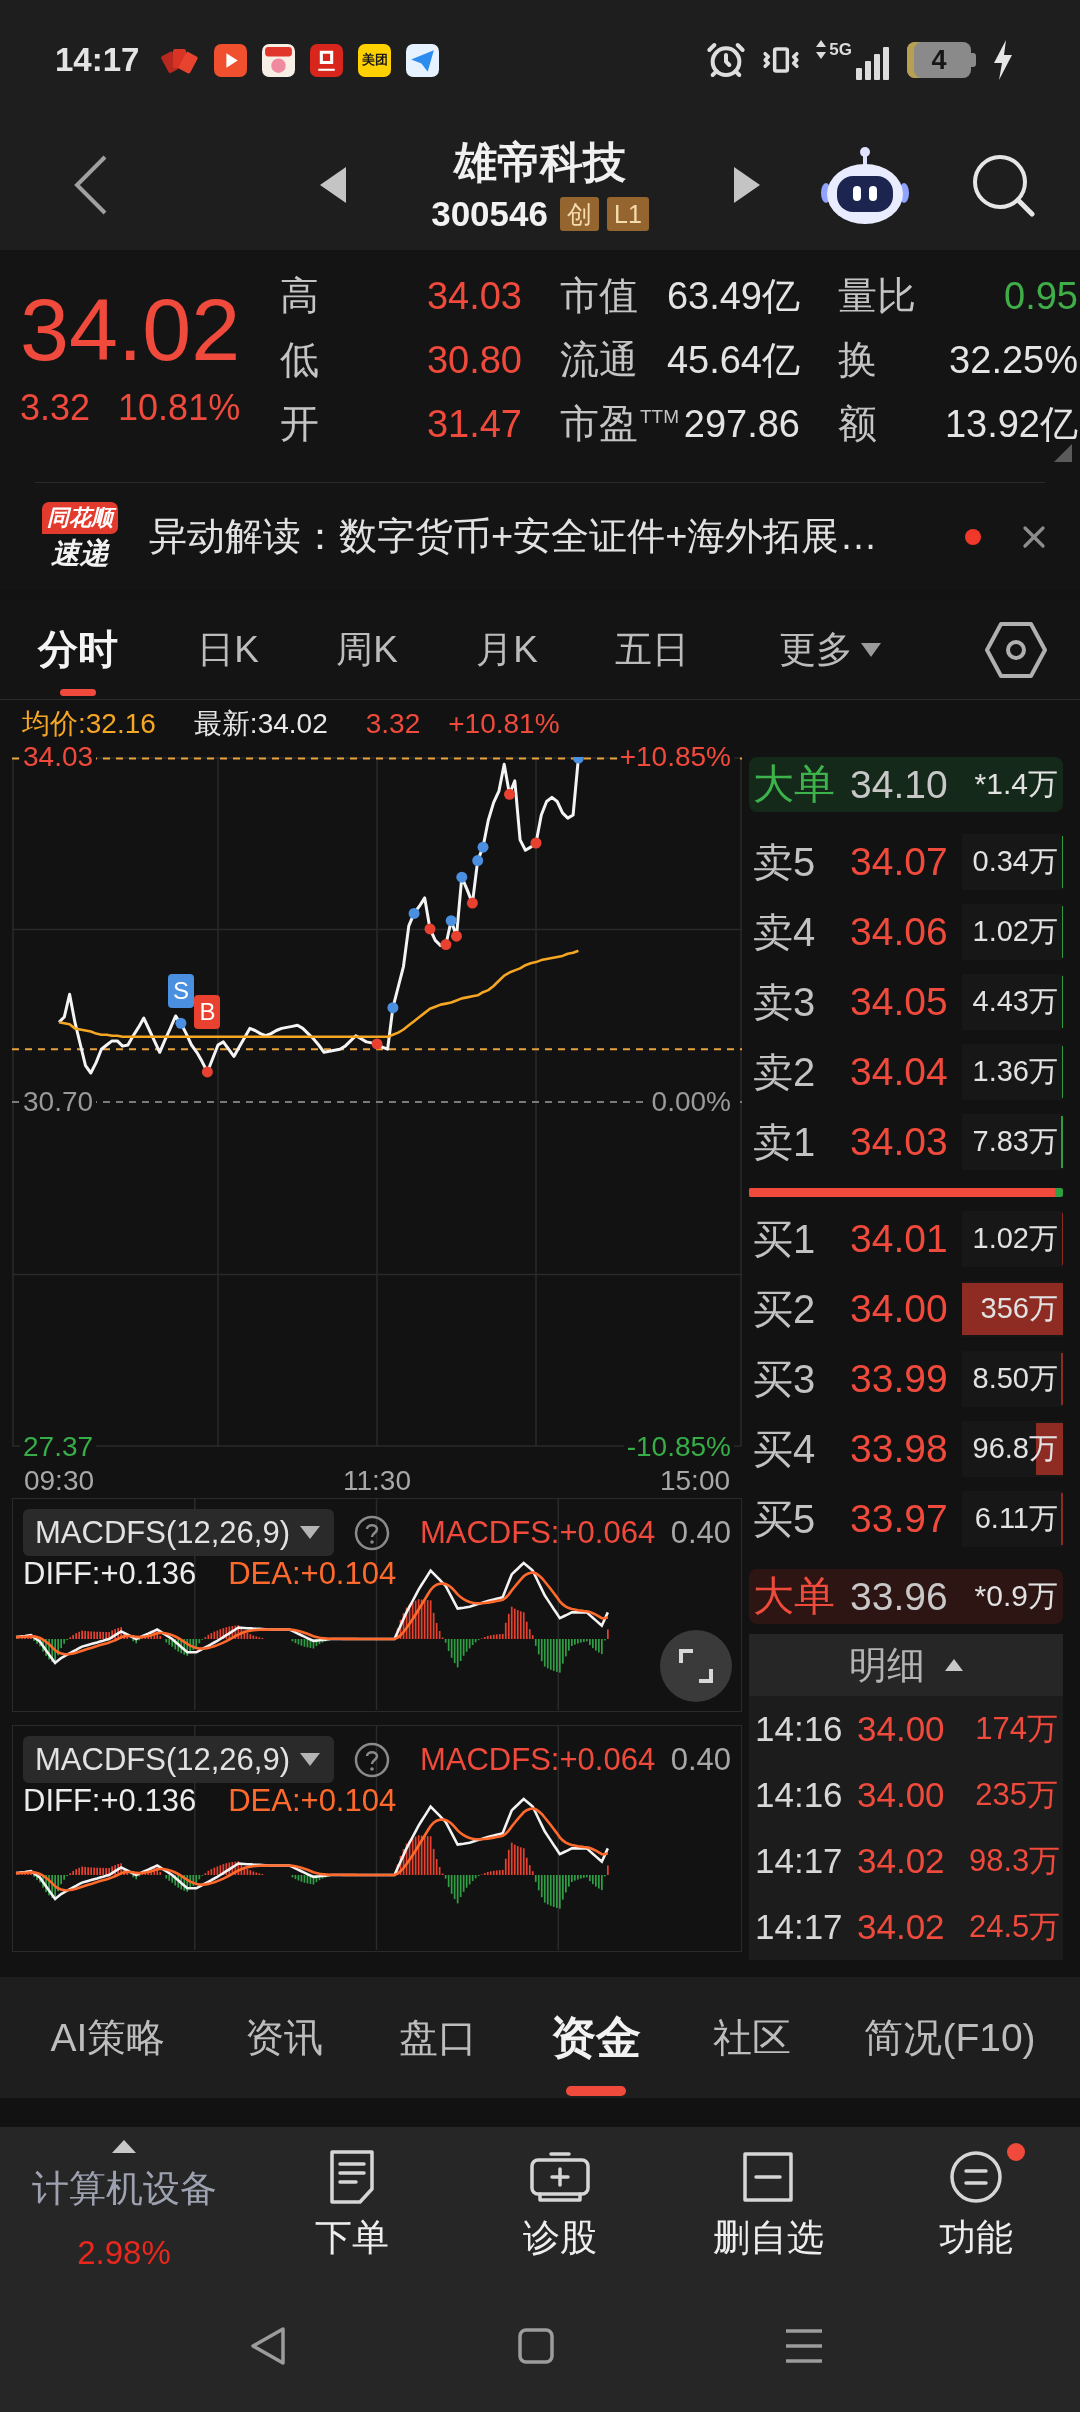 Image resolution: width=1080 pixels, height=2412 pixels. Describe the element at coordinates (1015, 1927) in the screenshot. I see `trade-volume: 24.5万` at that location.